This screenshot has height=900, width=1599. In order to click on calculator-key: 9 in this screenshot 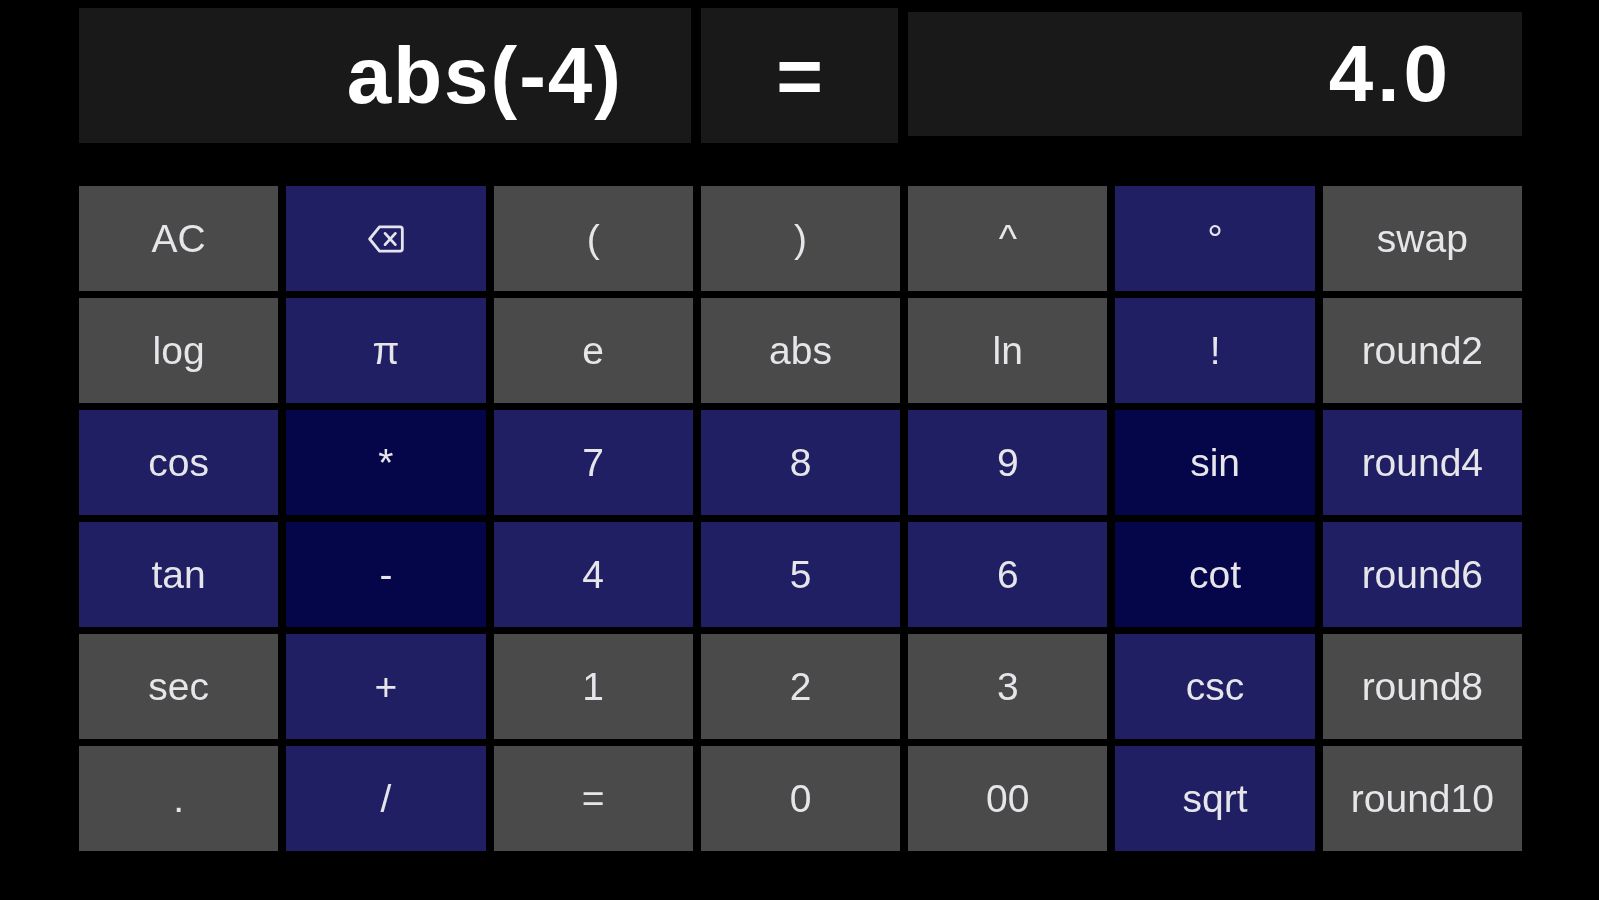, I will do `click(1008, 462)`.